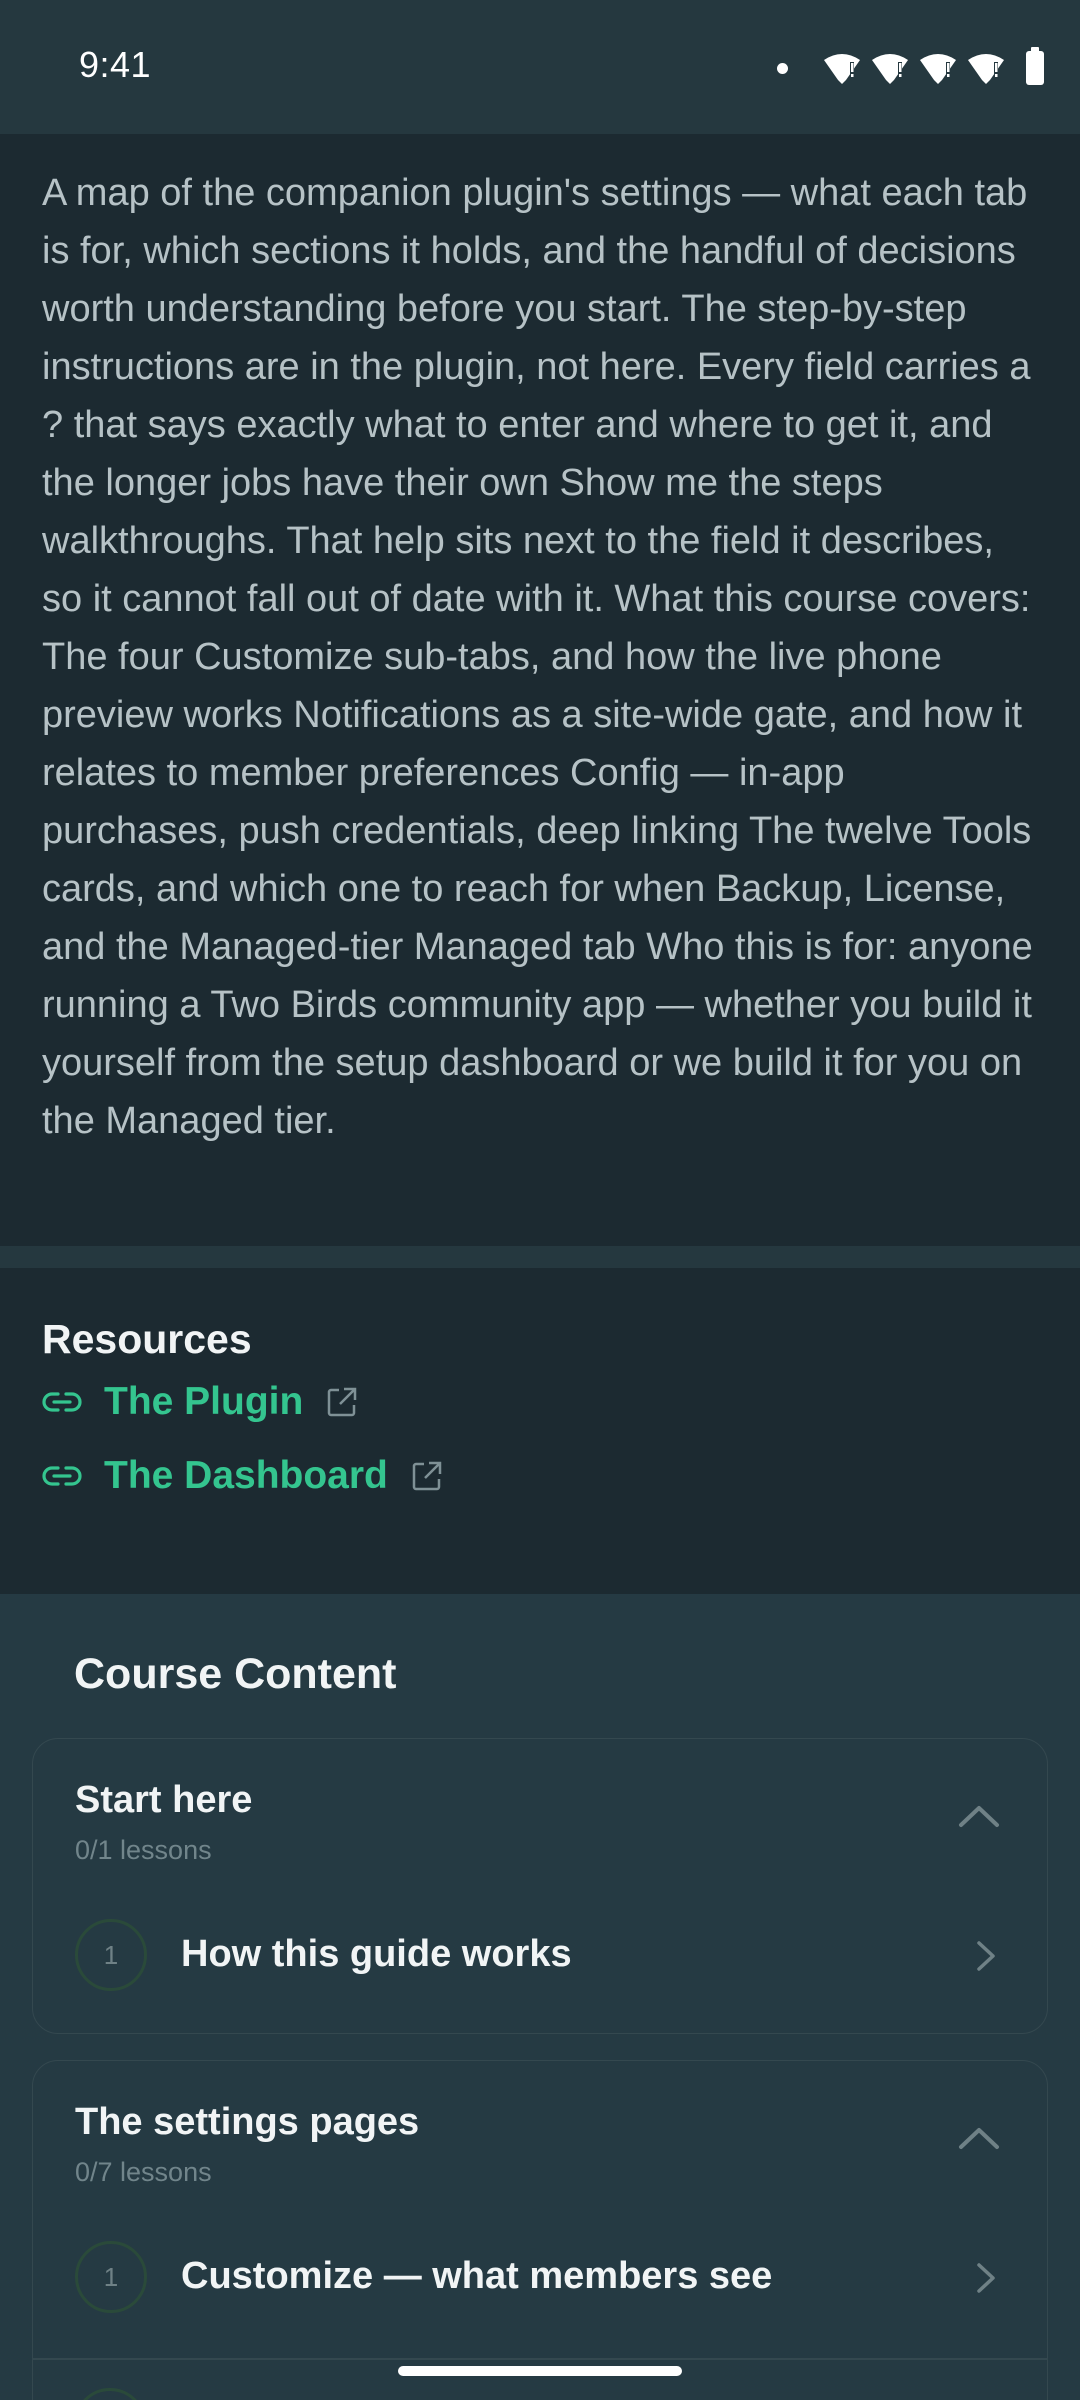 This screenshot has width=1080, height=2400. Describe the element at coordinates (540, 2359) in the screenshot. I see `lesson-divider` at that location.